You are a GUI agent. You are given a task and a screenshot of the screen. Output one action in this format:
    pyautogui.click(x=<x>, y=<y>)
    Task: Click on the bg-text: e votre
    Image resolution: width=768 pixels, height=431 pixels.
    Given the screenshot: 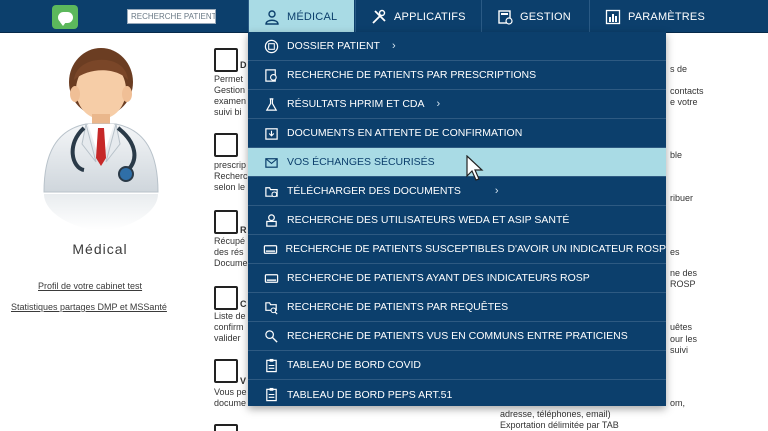 What is the action you would take?
    pyautogui.click(x=684, y=102)
    